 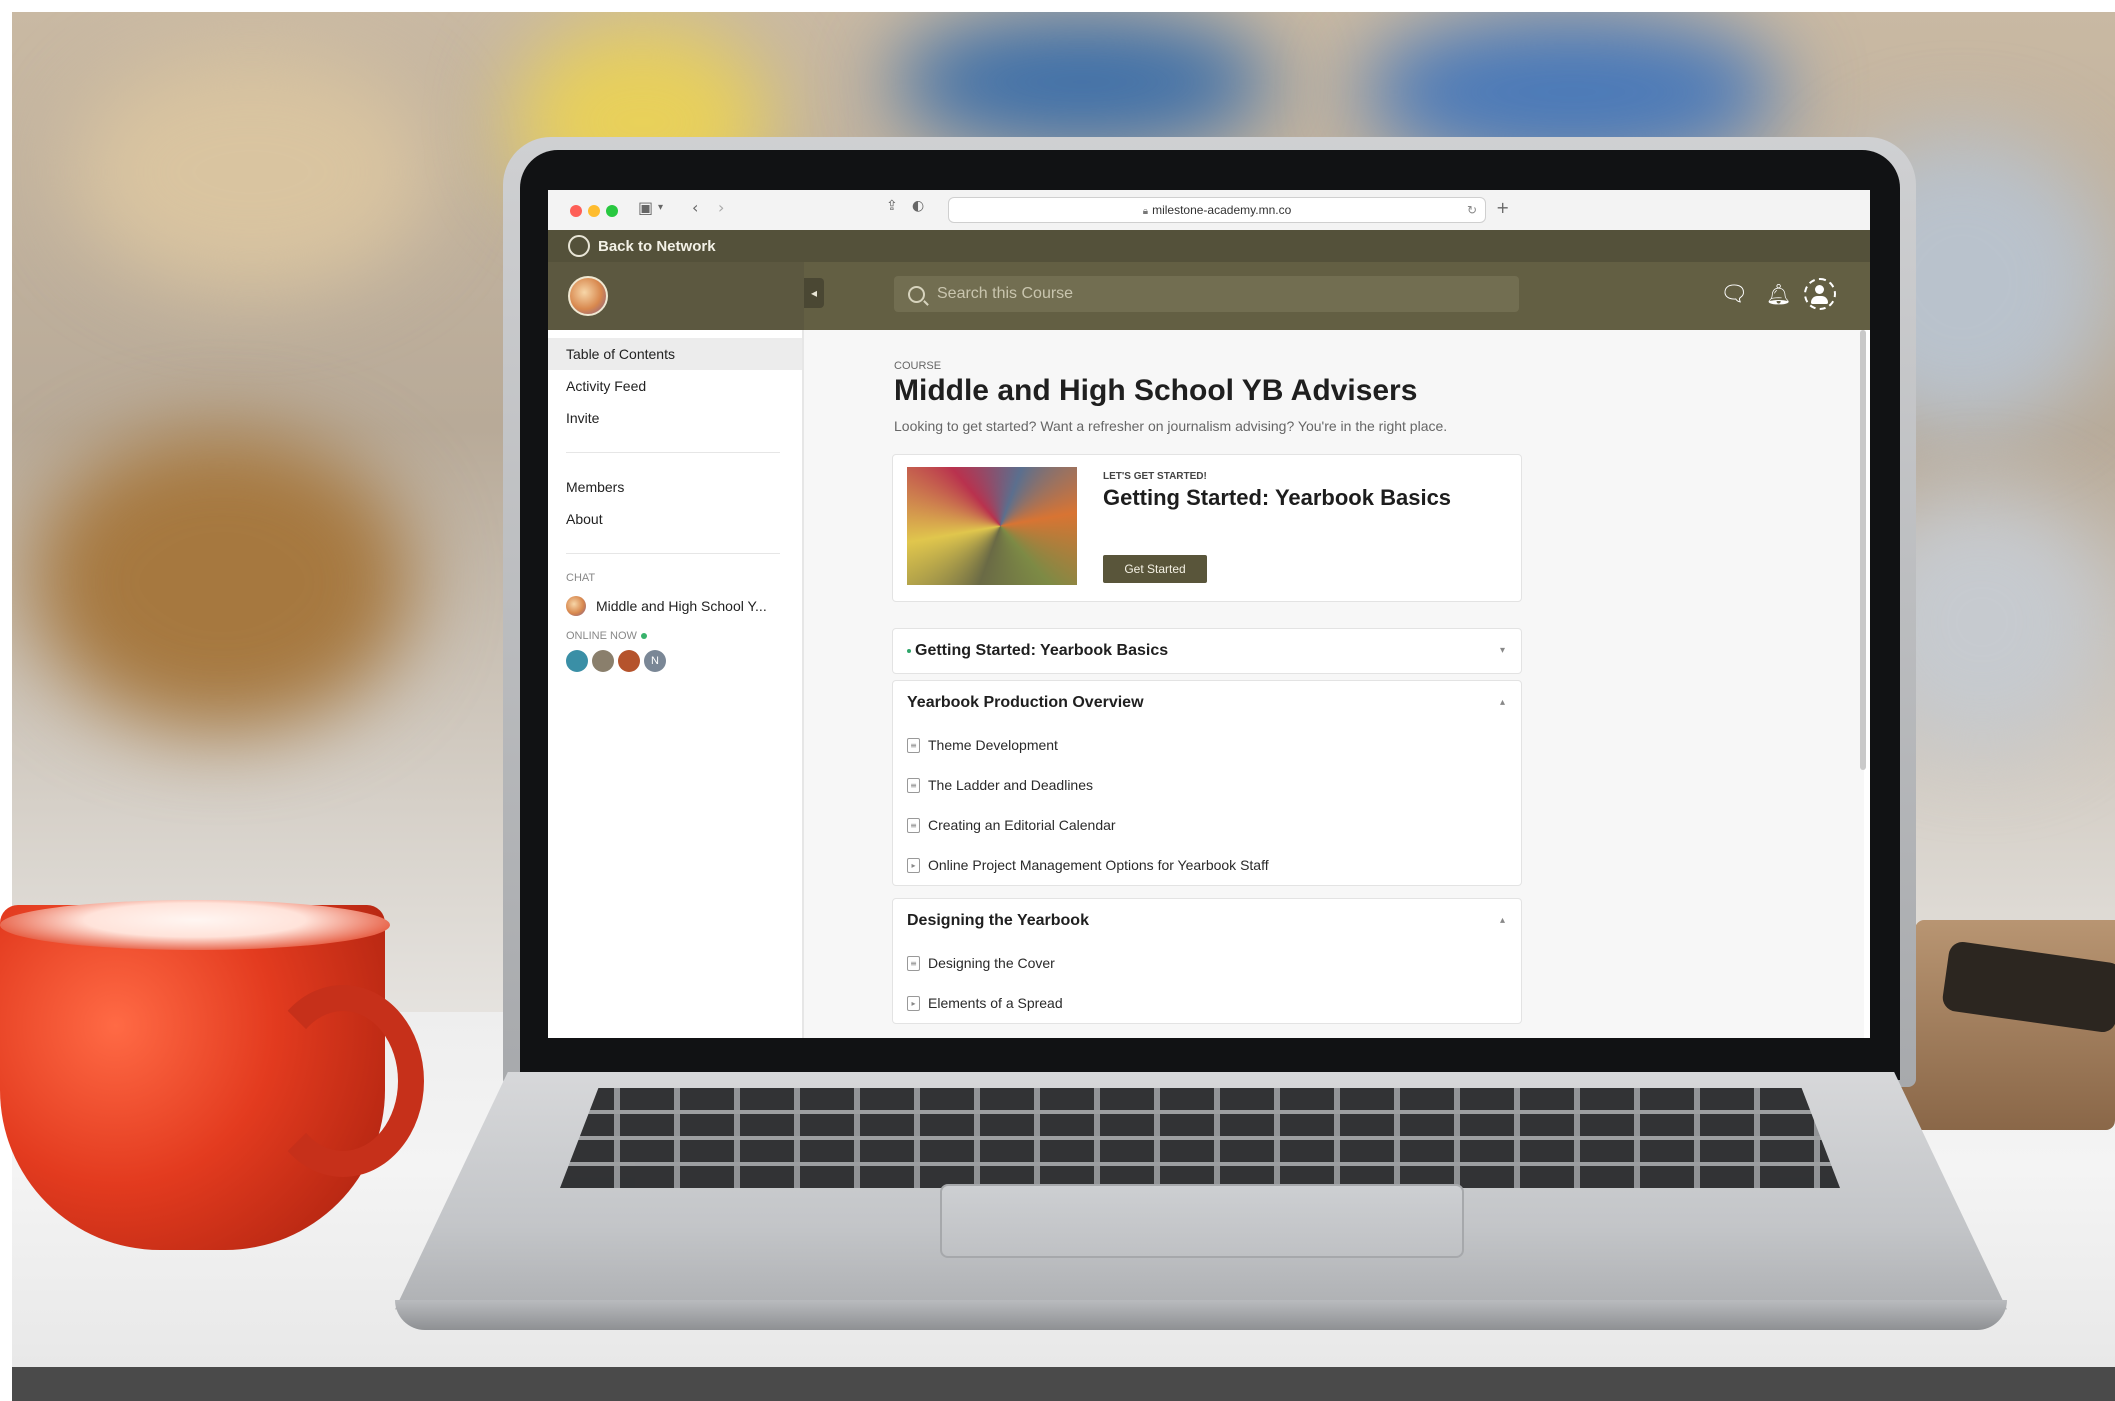 What do you see at coordinates (1778, 294) in the screenshot?
I see `bell-icon: 🔔︎` at bounding box center [1778, 294].